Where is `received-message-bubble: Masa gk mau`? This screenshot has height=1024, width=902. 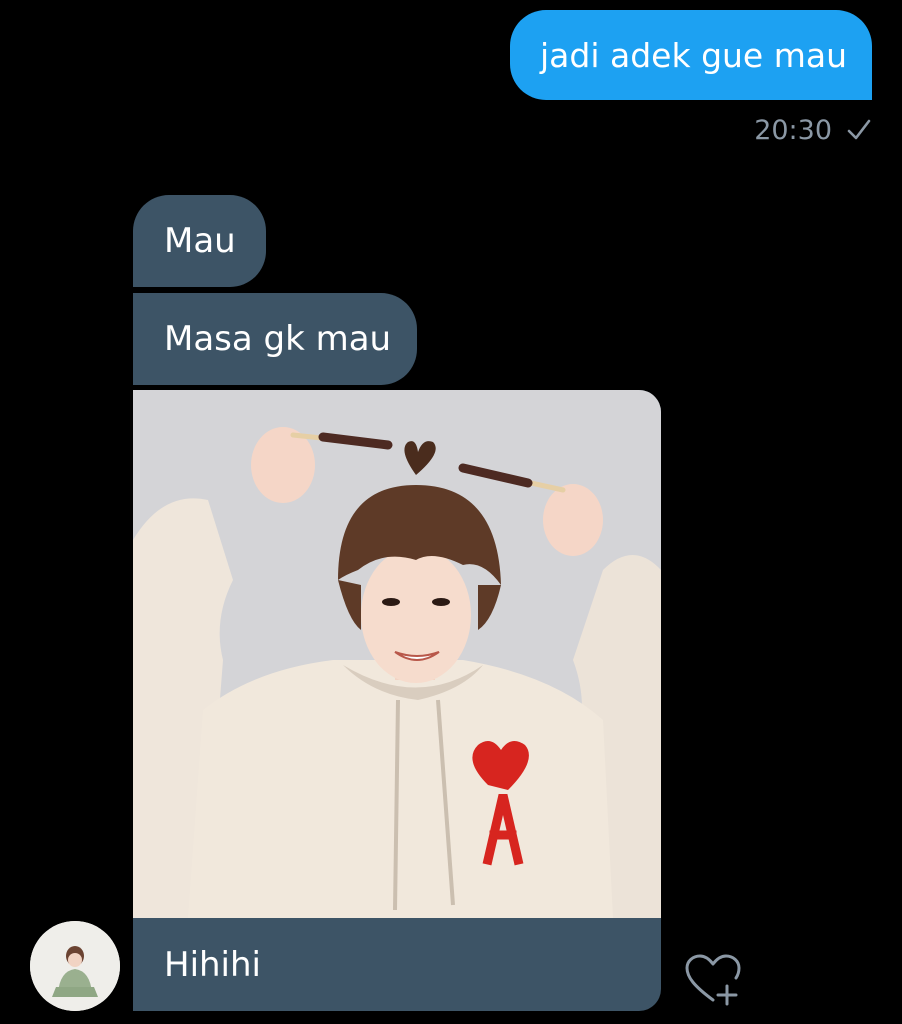 received-message-bubble: Masa gk mau is located at coordinates (275, 339).